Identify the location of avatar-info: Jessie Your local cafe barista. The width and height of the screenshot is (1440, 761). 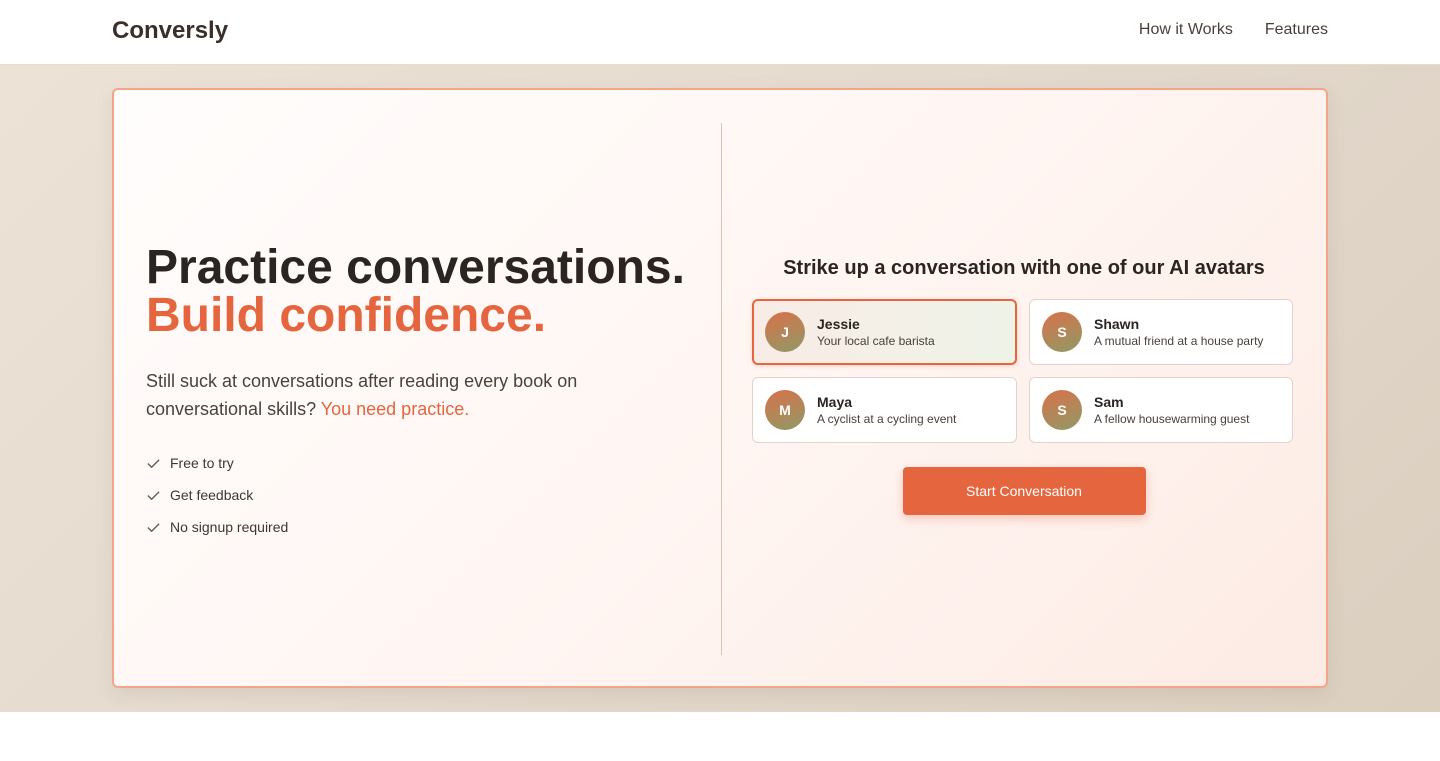
(876, 332).